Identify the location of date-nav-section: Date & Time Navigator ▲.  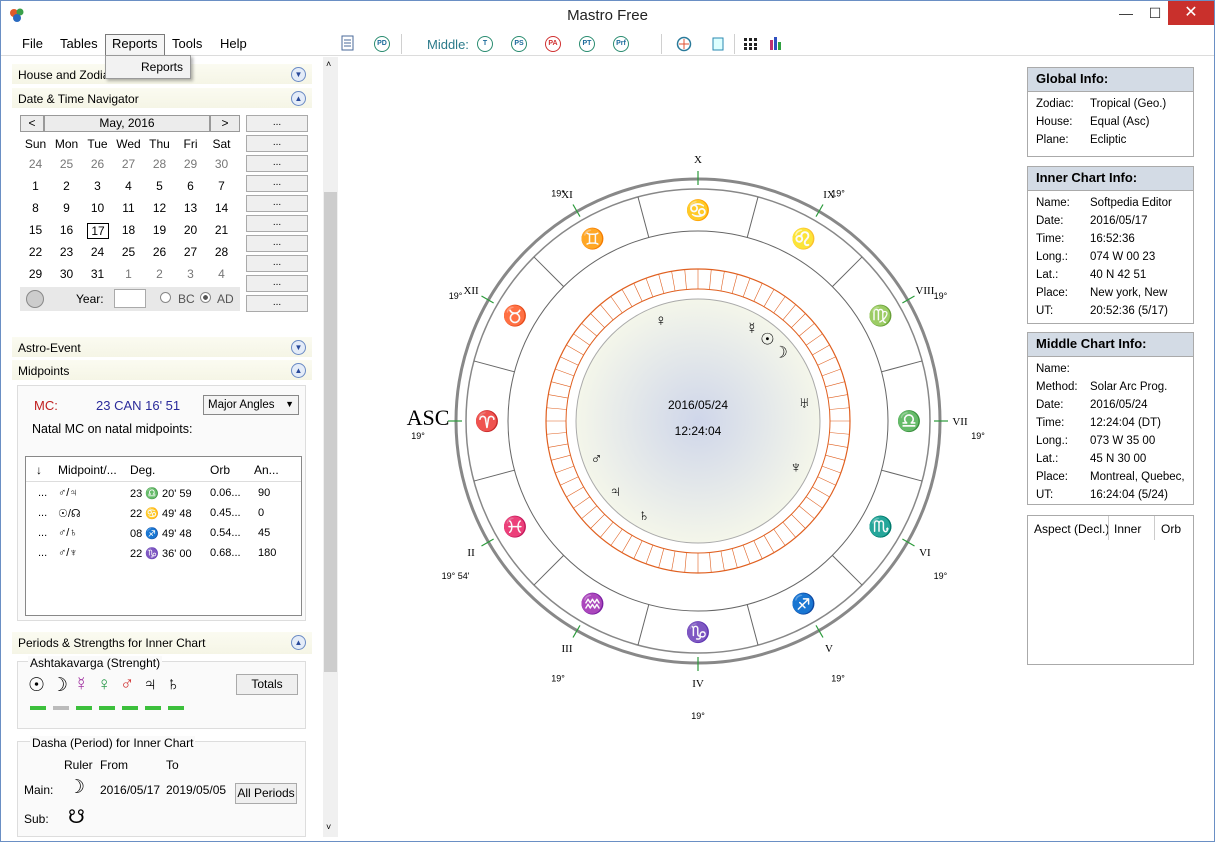
(162, 98).